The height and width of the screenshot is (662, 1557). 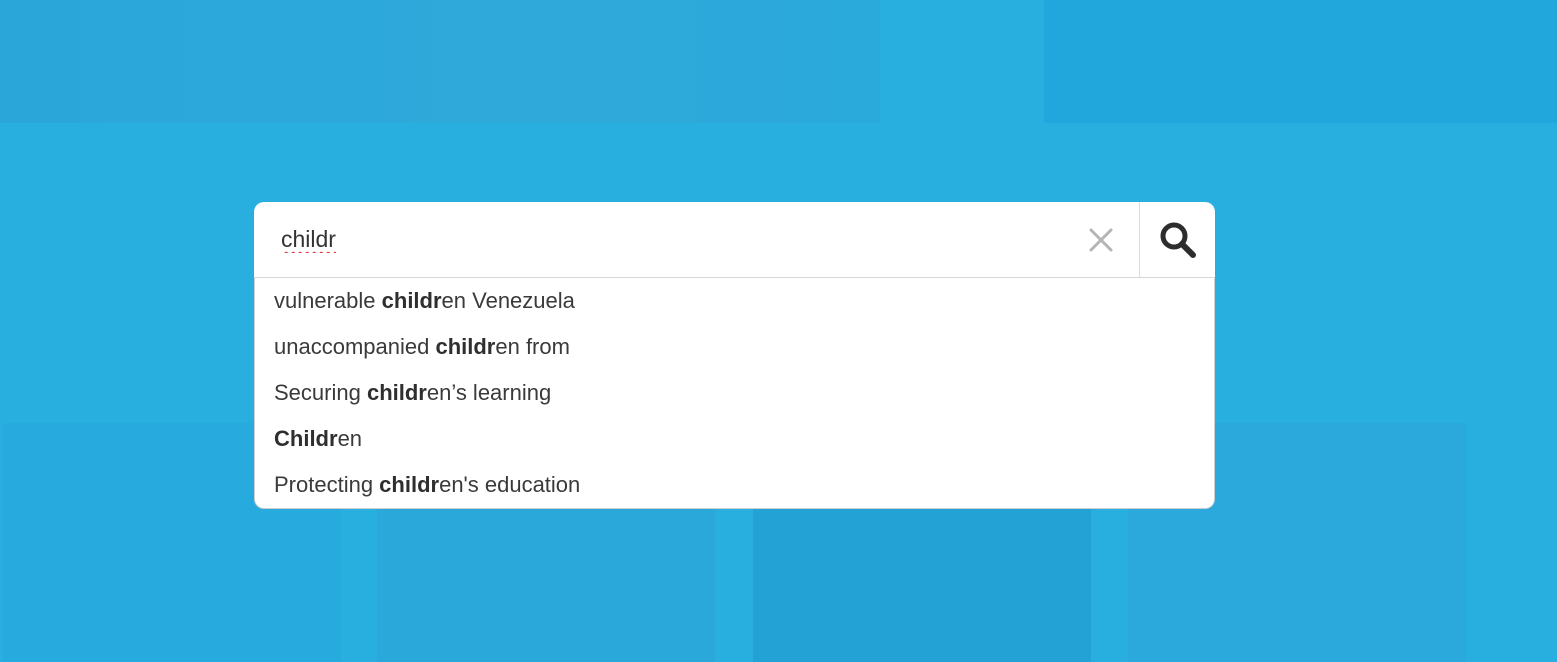 What do you see at coordinates (510, 484) in the screenshot?
I see `suggestion-suffix: en's education` at bounding box center [510, 484].